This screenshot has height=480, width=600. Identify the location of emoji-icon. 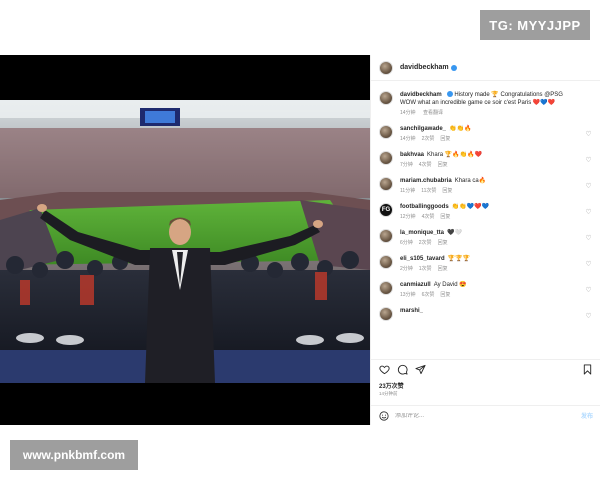
(384, 415).